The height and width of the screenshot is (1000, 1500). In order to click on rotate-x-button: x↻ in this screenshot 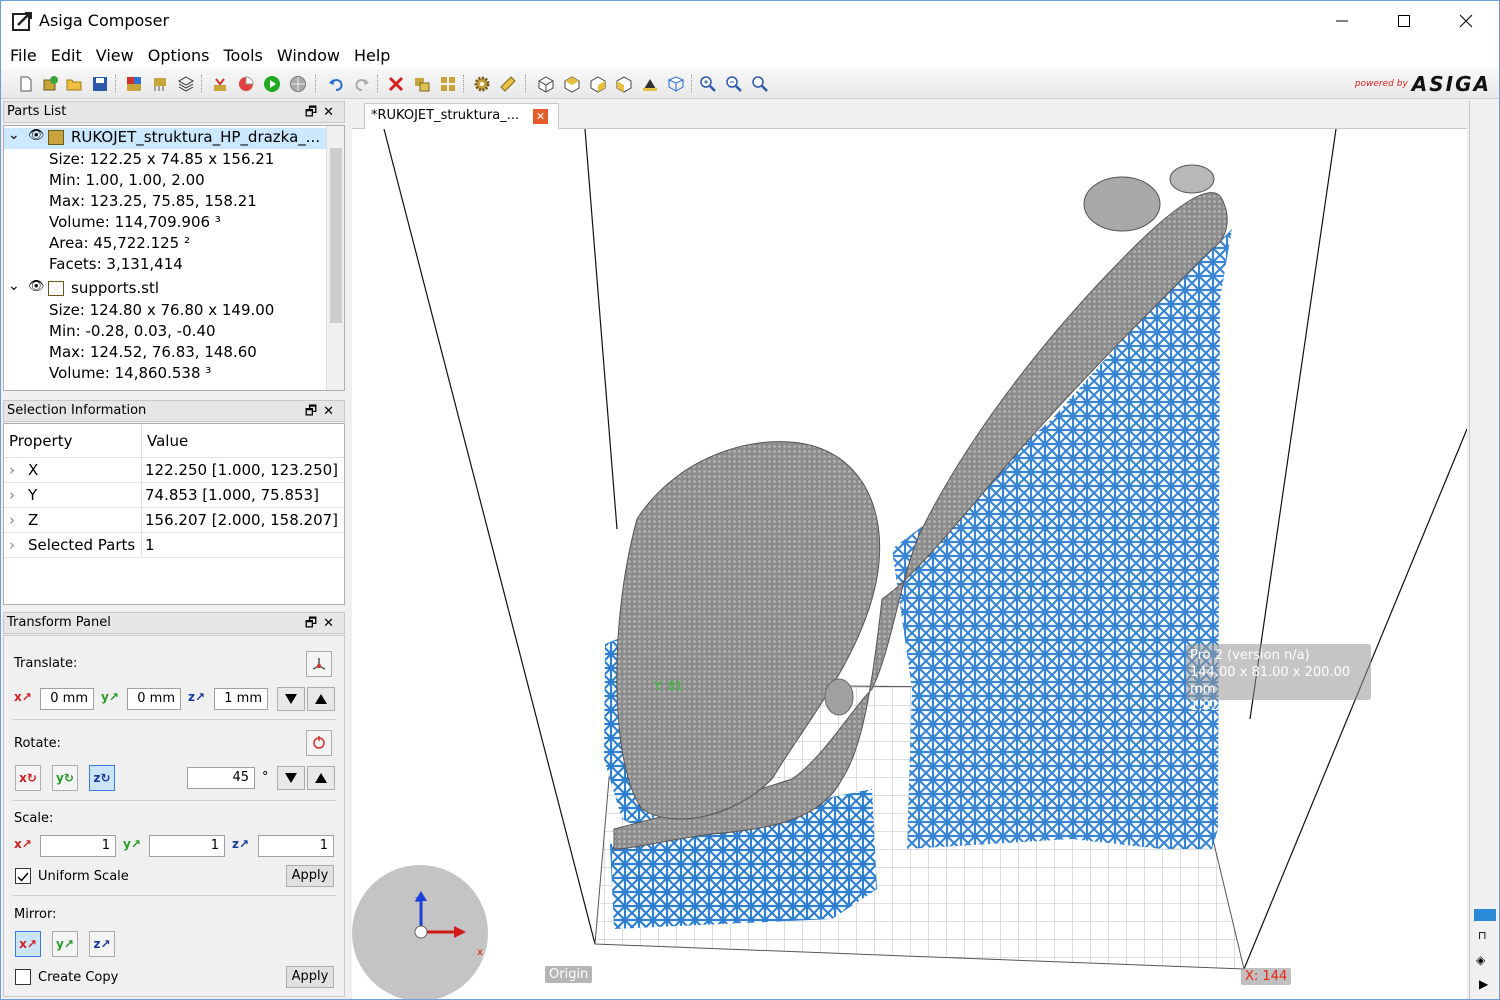, I will do `click(28, 778)`.